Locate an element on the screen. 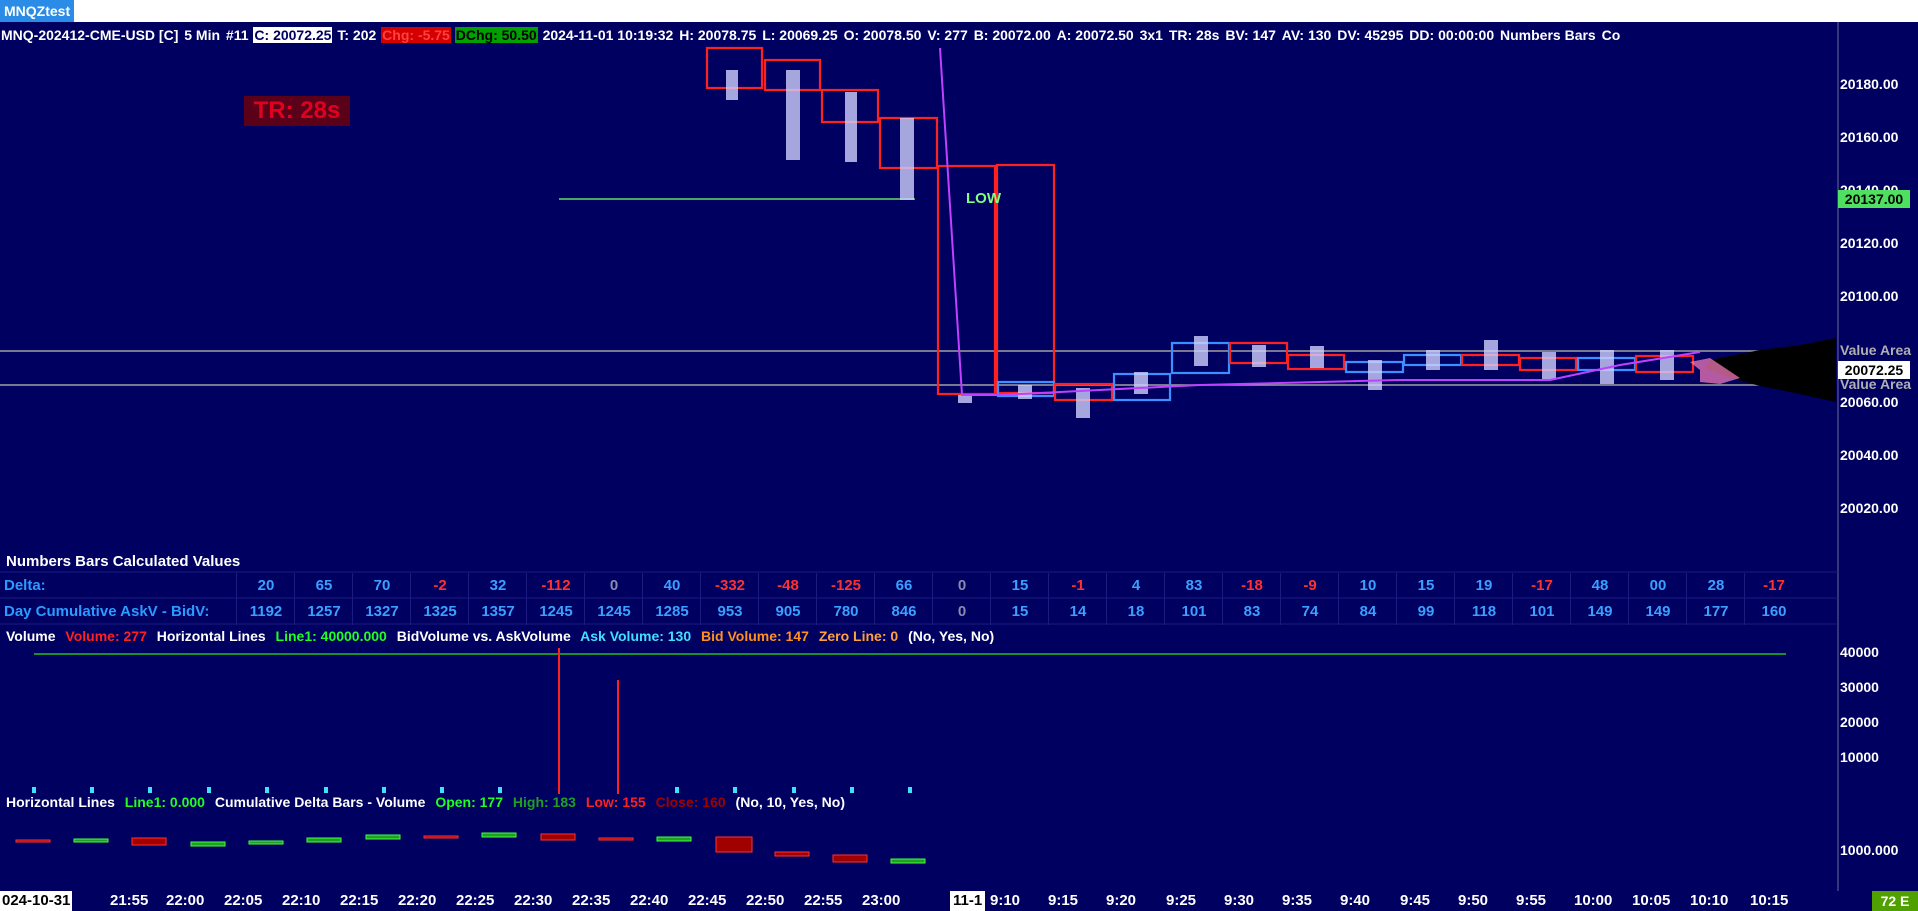  table-cell: 1327 is located at coordinates (381, 612).